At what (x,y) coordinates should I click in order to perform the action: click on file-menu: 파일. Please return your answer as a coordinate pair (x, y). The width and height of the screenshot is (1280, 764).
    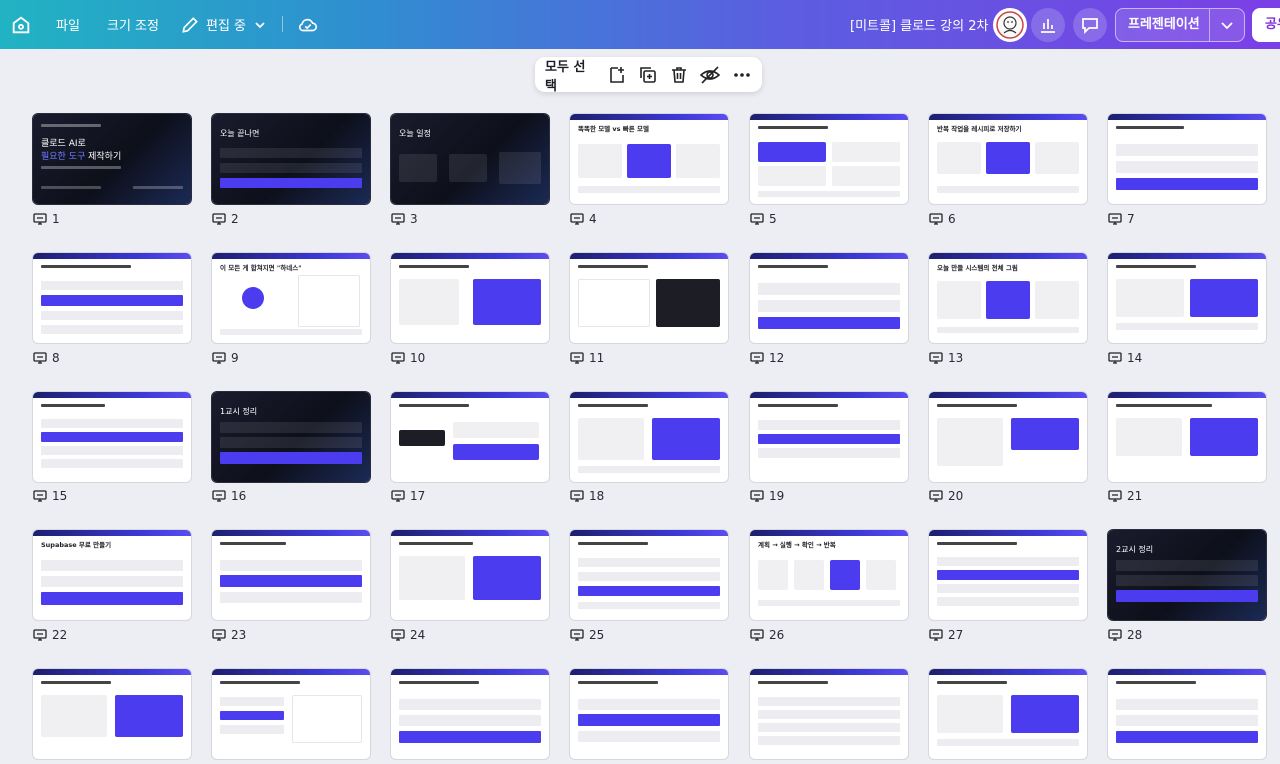
    Looking at the image, I should click on (68, 24).